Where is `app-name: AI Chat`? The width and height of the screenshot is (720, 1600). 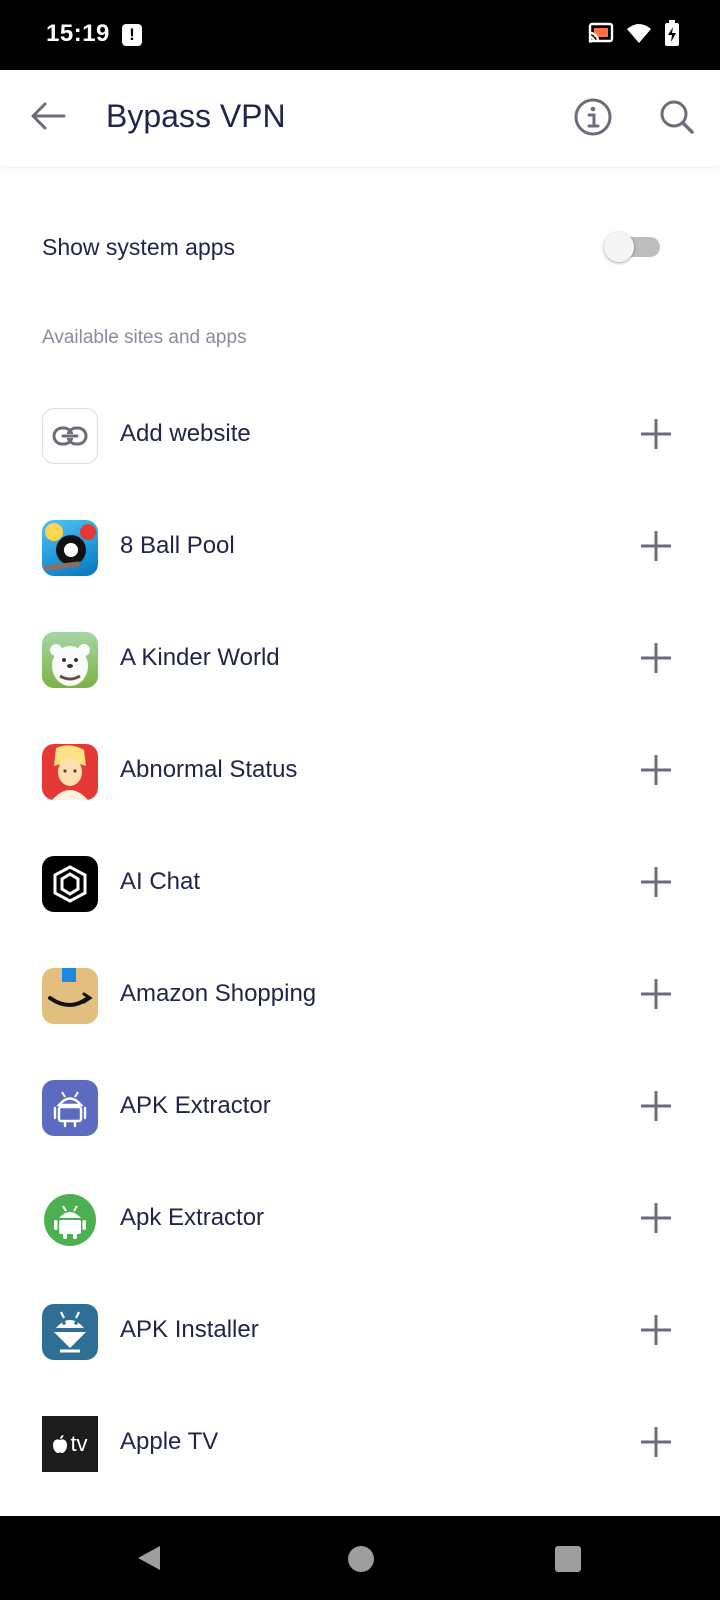
app-name: AI Chat is located at coordinates (160, 881).